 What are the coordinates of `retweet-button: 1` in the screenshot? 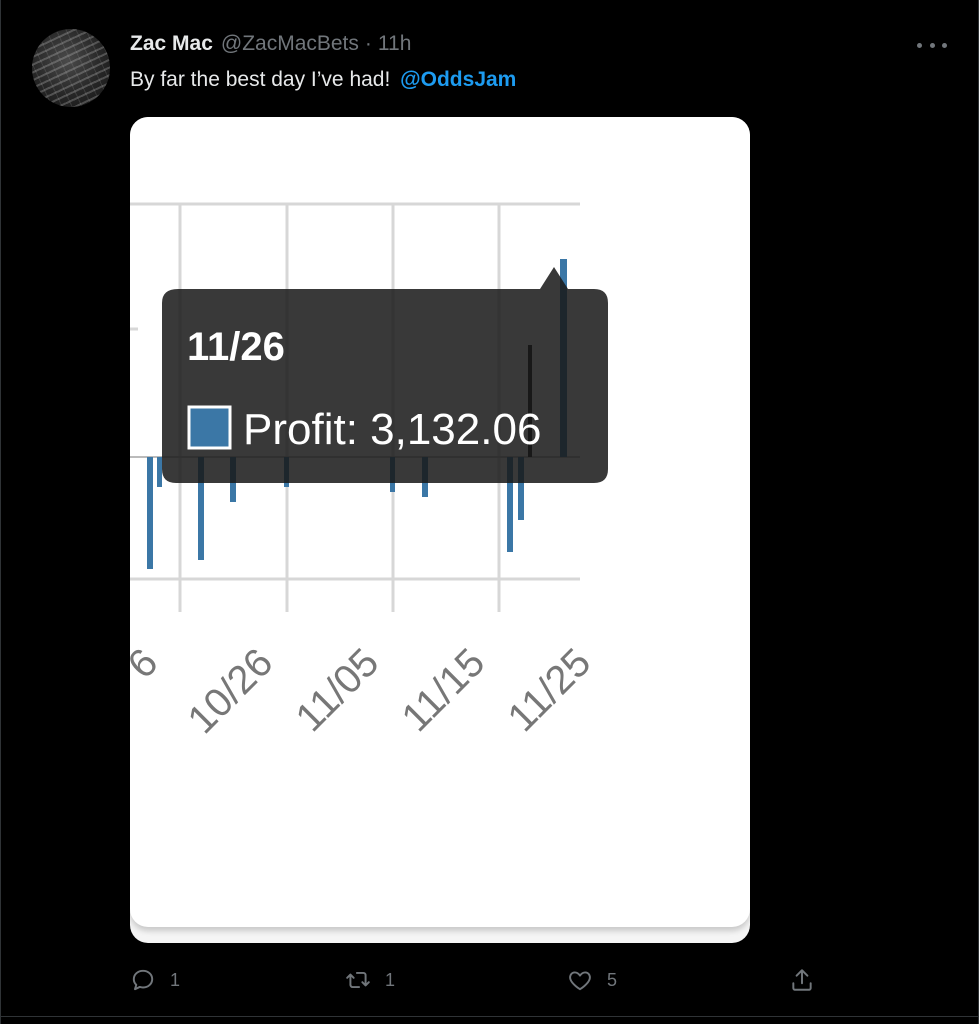 It's located at (370, 980).